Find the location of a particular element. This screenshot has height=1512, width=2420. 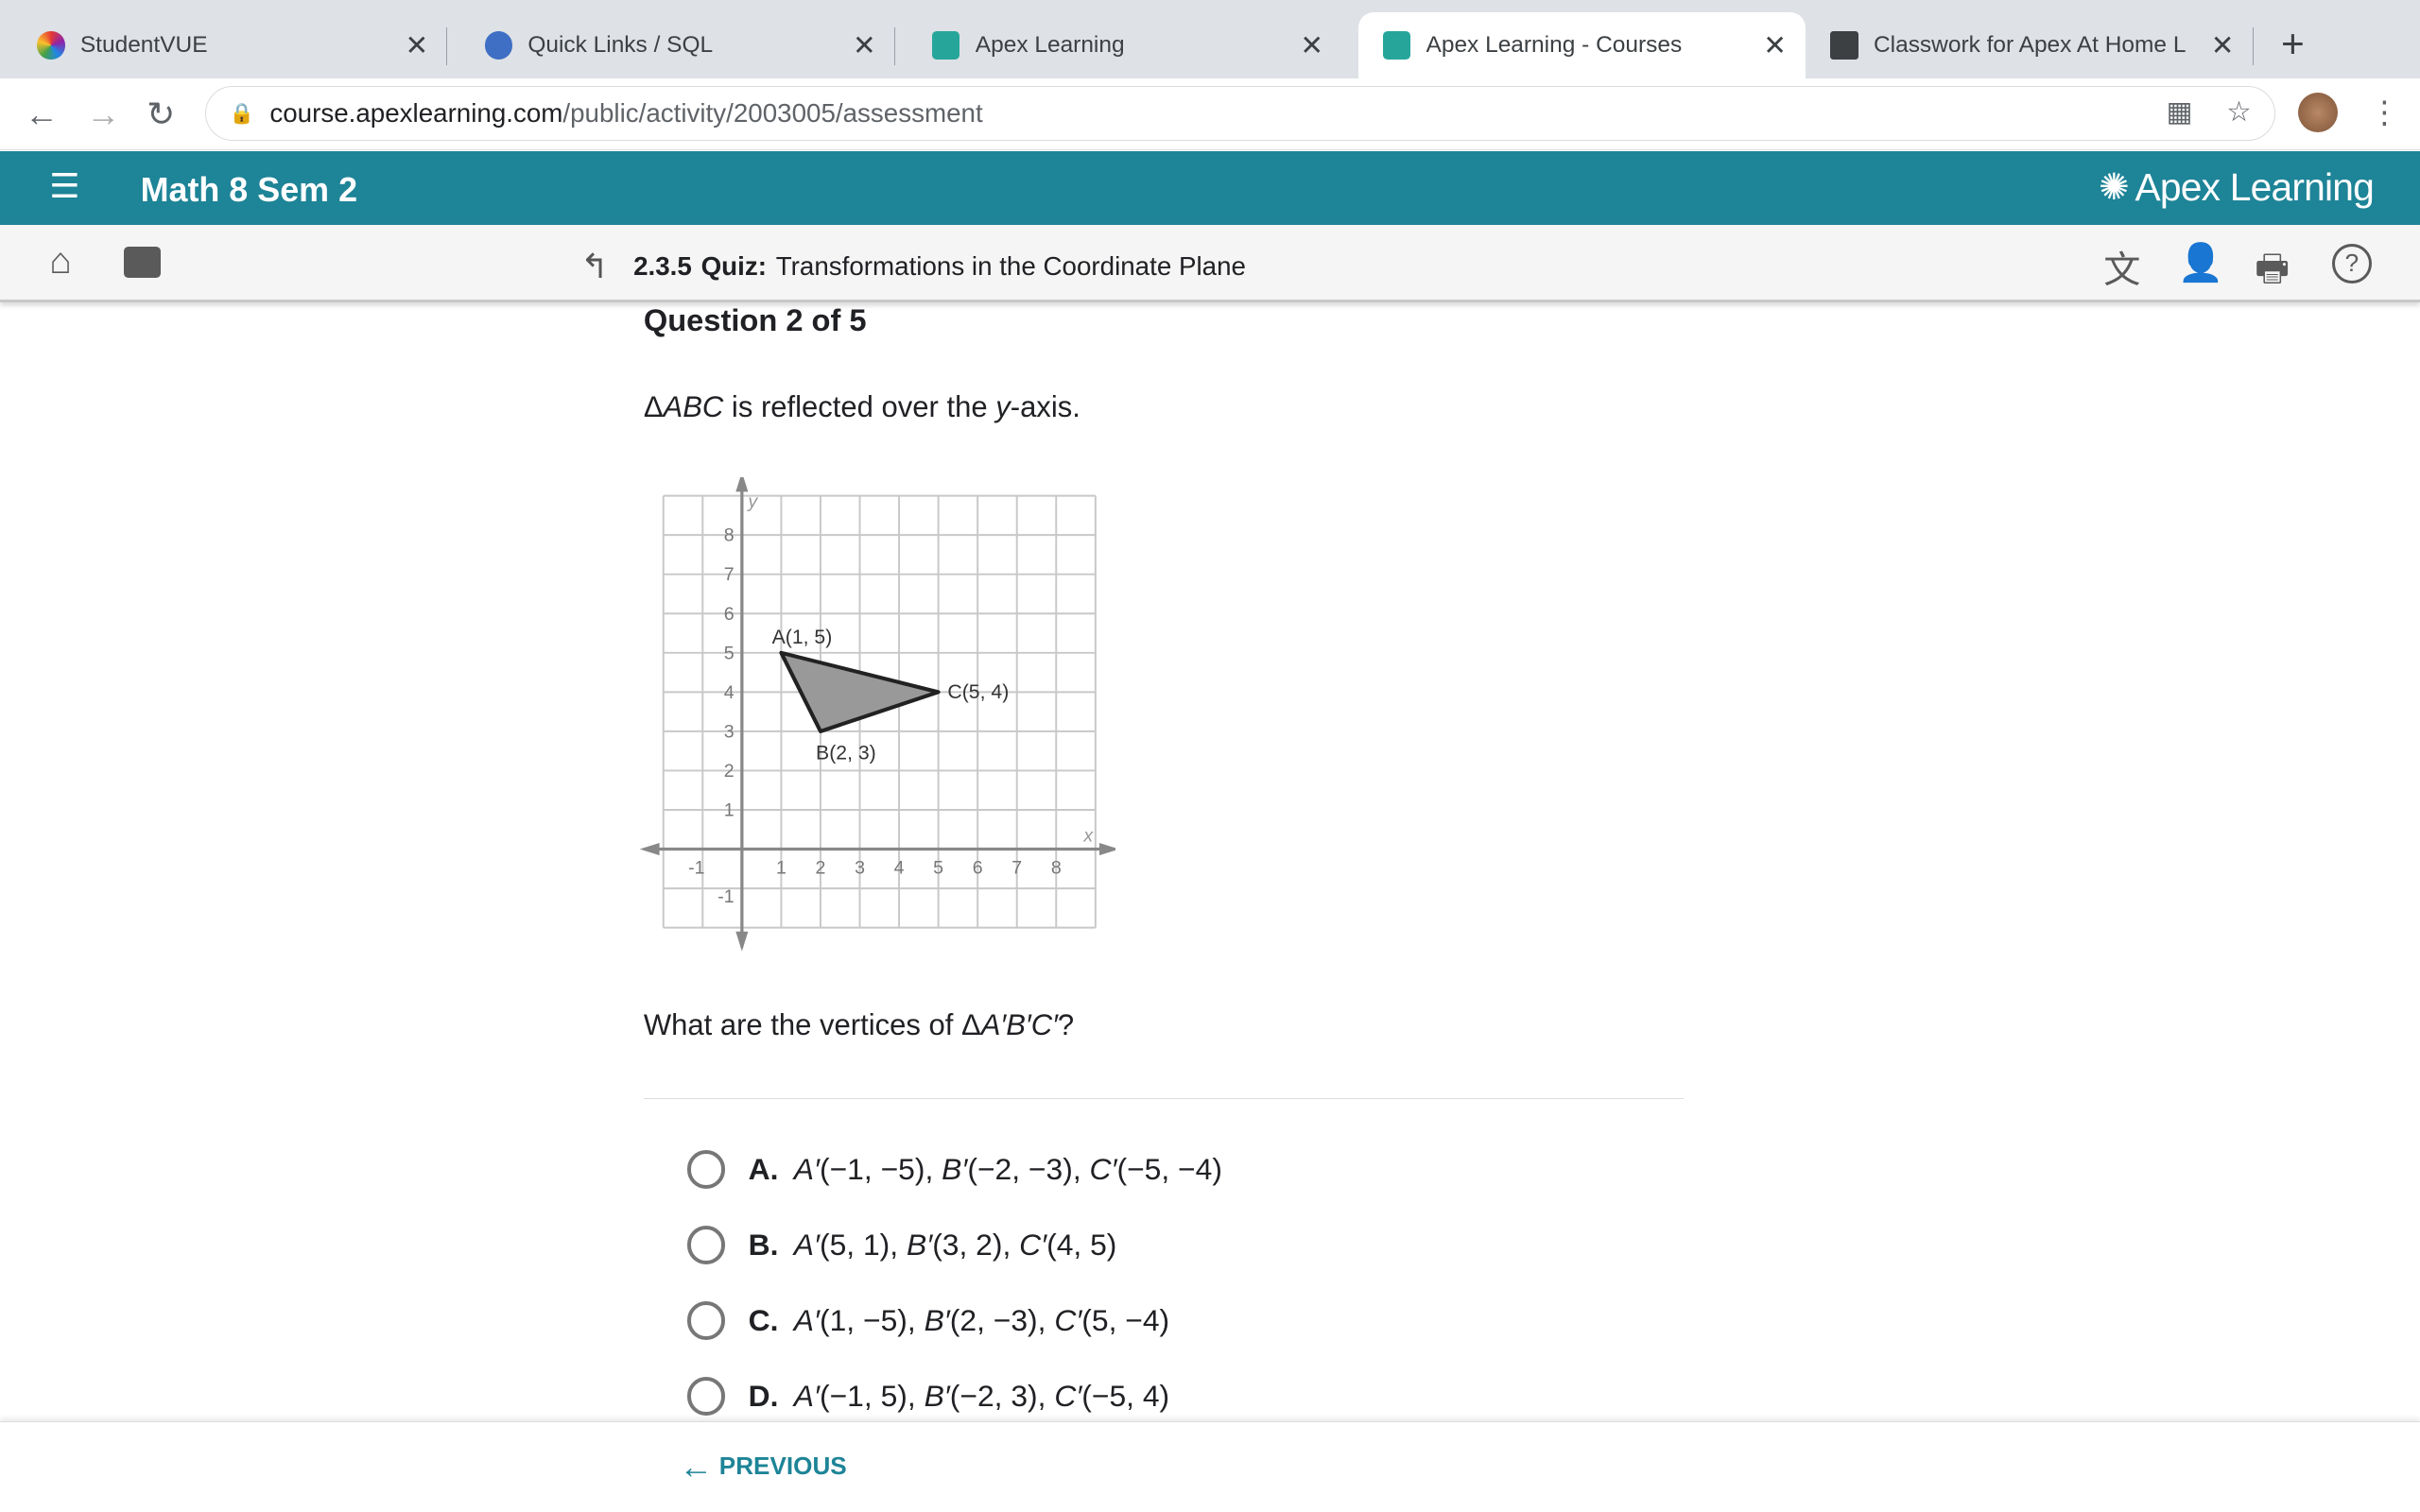

choice-letter: B. is located at coordinates (763, 1245).